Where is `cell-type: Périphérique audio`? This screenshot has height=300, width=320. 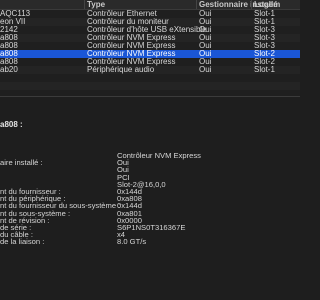
cell-type: Périphérique audio is located at coordinates (121, 69).